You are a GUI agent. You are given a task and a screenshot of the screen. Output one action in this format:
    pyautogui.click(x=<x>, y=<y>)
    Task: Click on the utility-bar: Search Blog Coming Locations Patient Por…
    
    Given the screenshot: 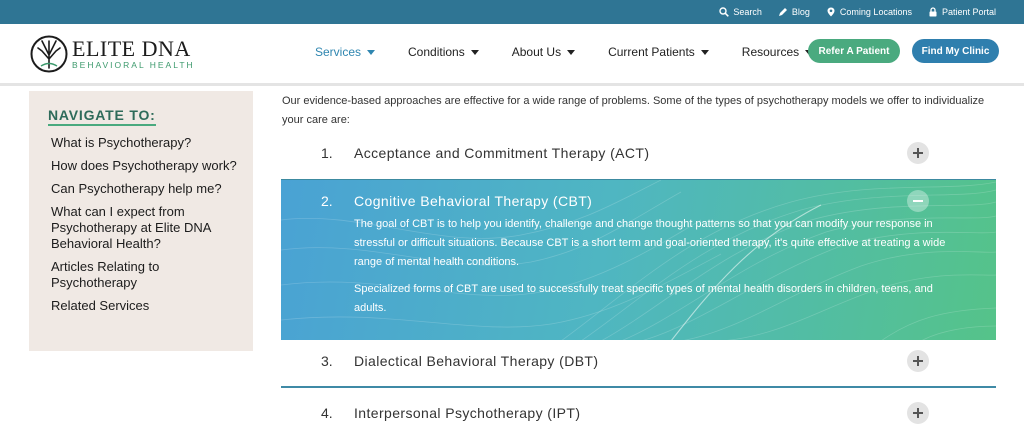 What is the action you would take?
    pyautogui.click(x=512, y=12)
    